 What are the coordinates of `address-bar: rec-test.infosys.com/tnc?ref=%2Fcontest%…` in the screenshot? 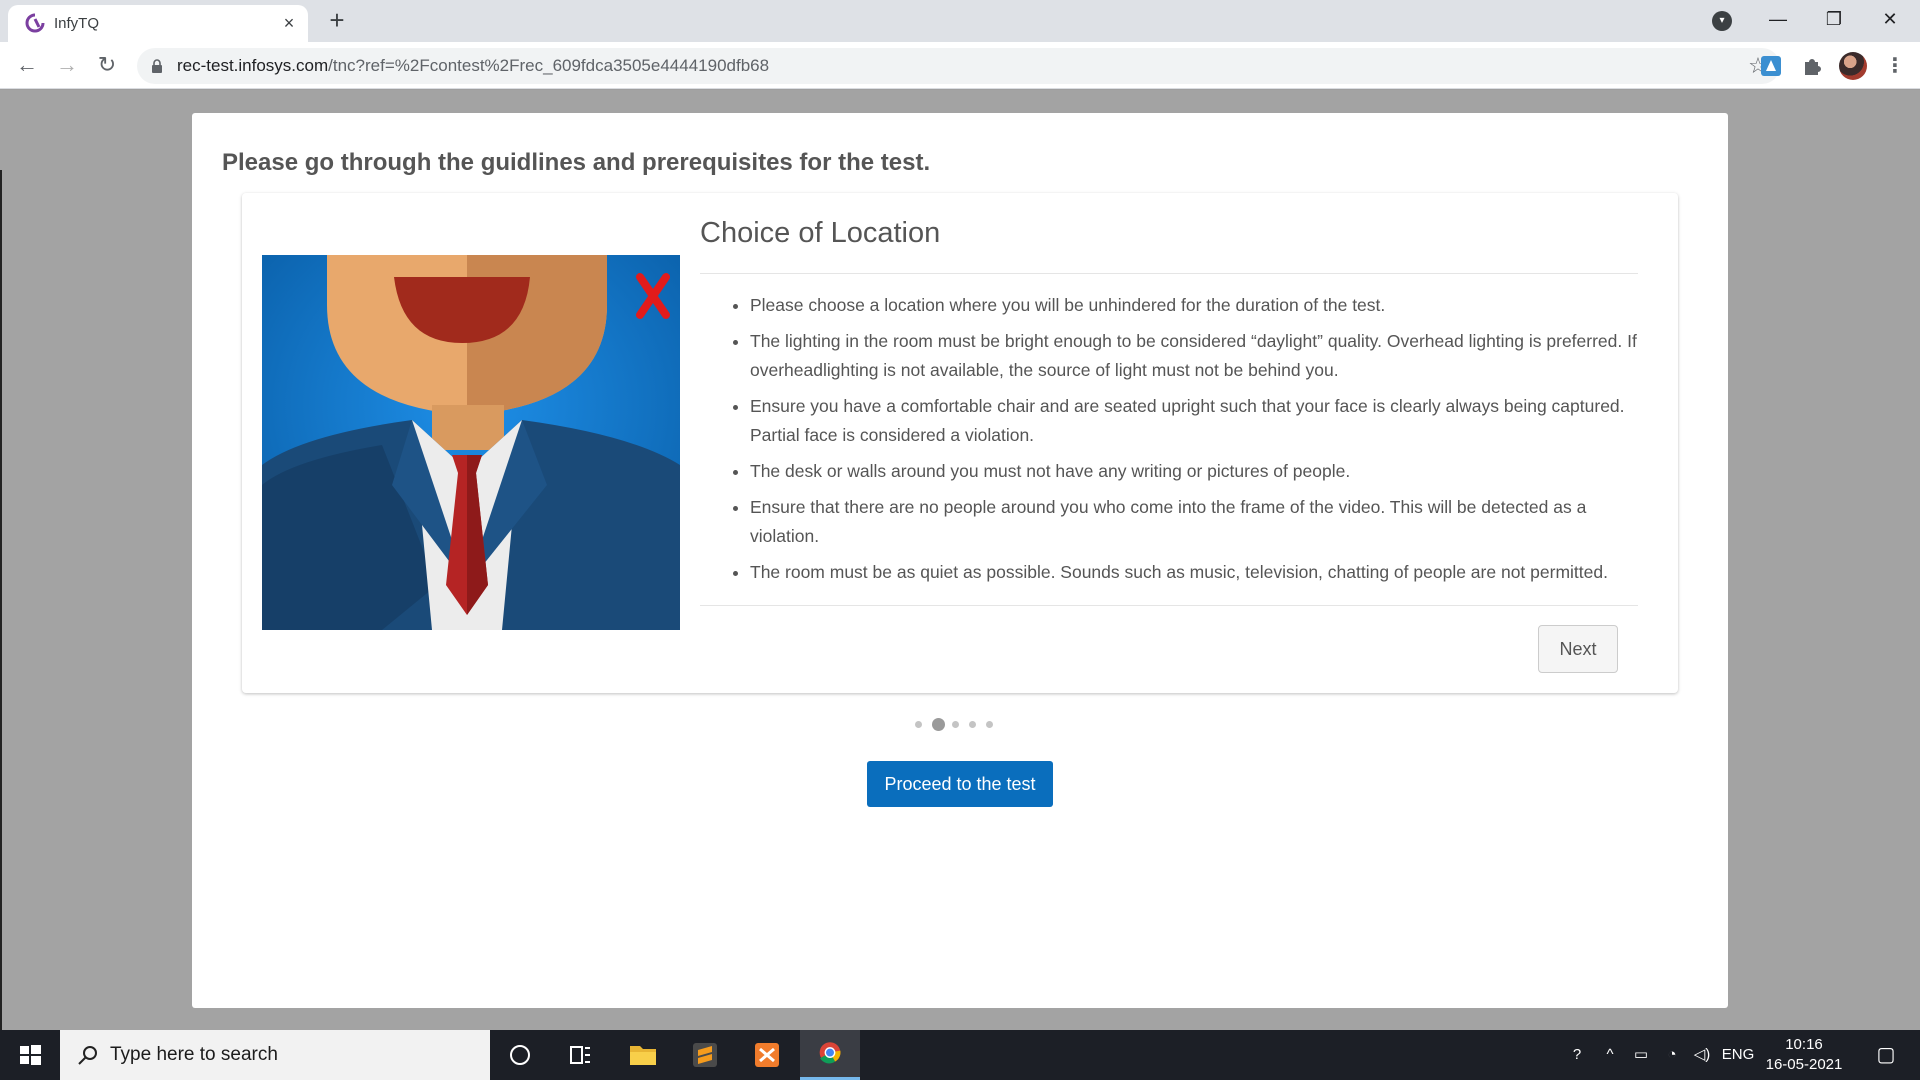 It's located at (958, 66).